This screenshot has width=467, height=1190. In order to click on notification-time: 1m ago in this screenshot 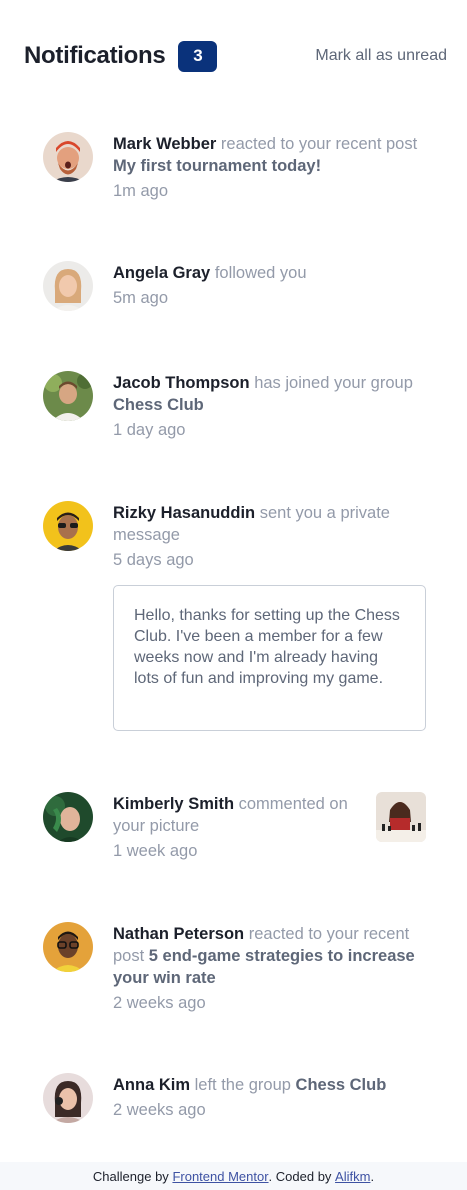, I will do `click(141, 191)`.